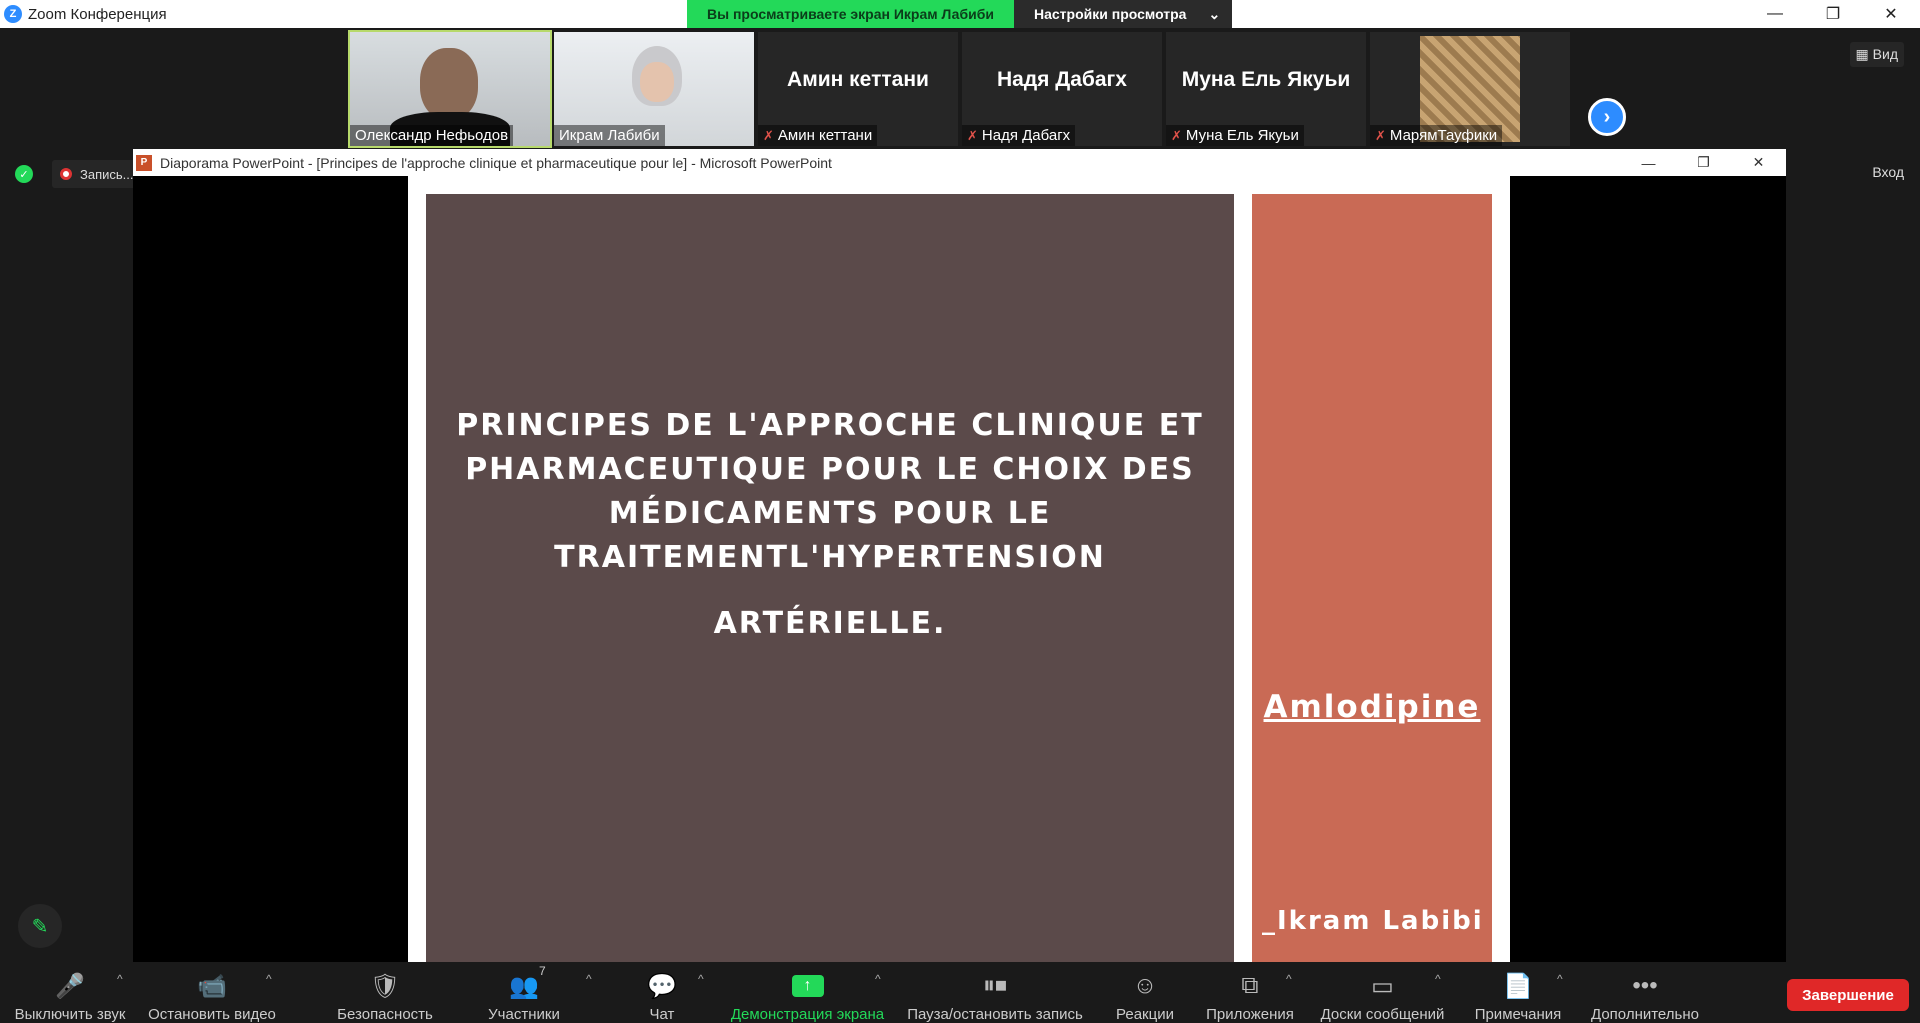 This screenshot has height=1023, width=1920. What do you see at coordinates (524, 1014) in the screenshot?
I see `participants-label: Участники` at bounding box center [524, 1014].